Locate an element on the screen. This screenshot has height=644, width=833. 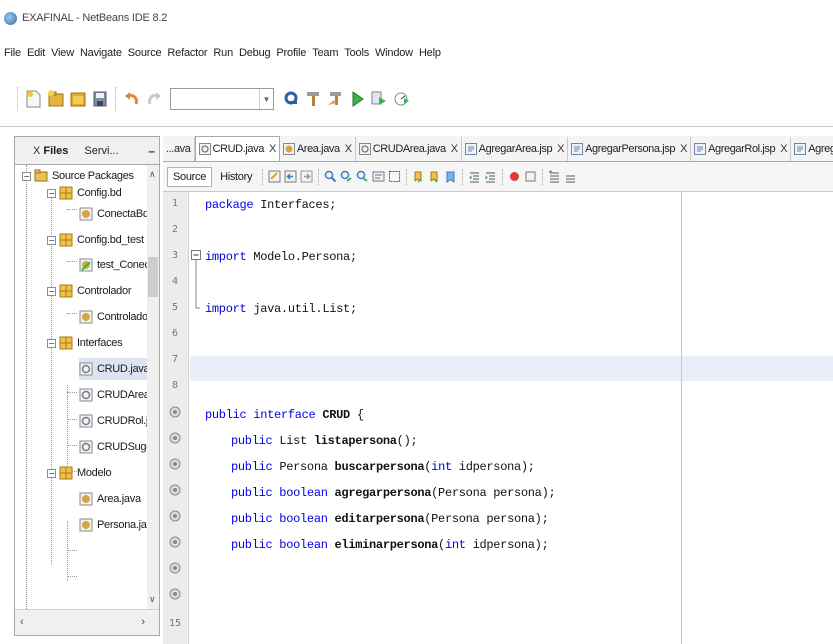
shift-right-button is located at coordinates (490, 176).